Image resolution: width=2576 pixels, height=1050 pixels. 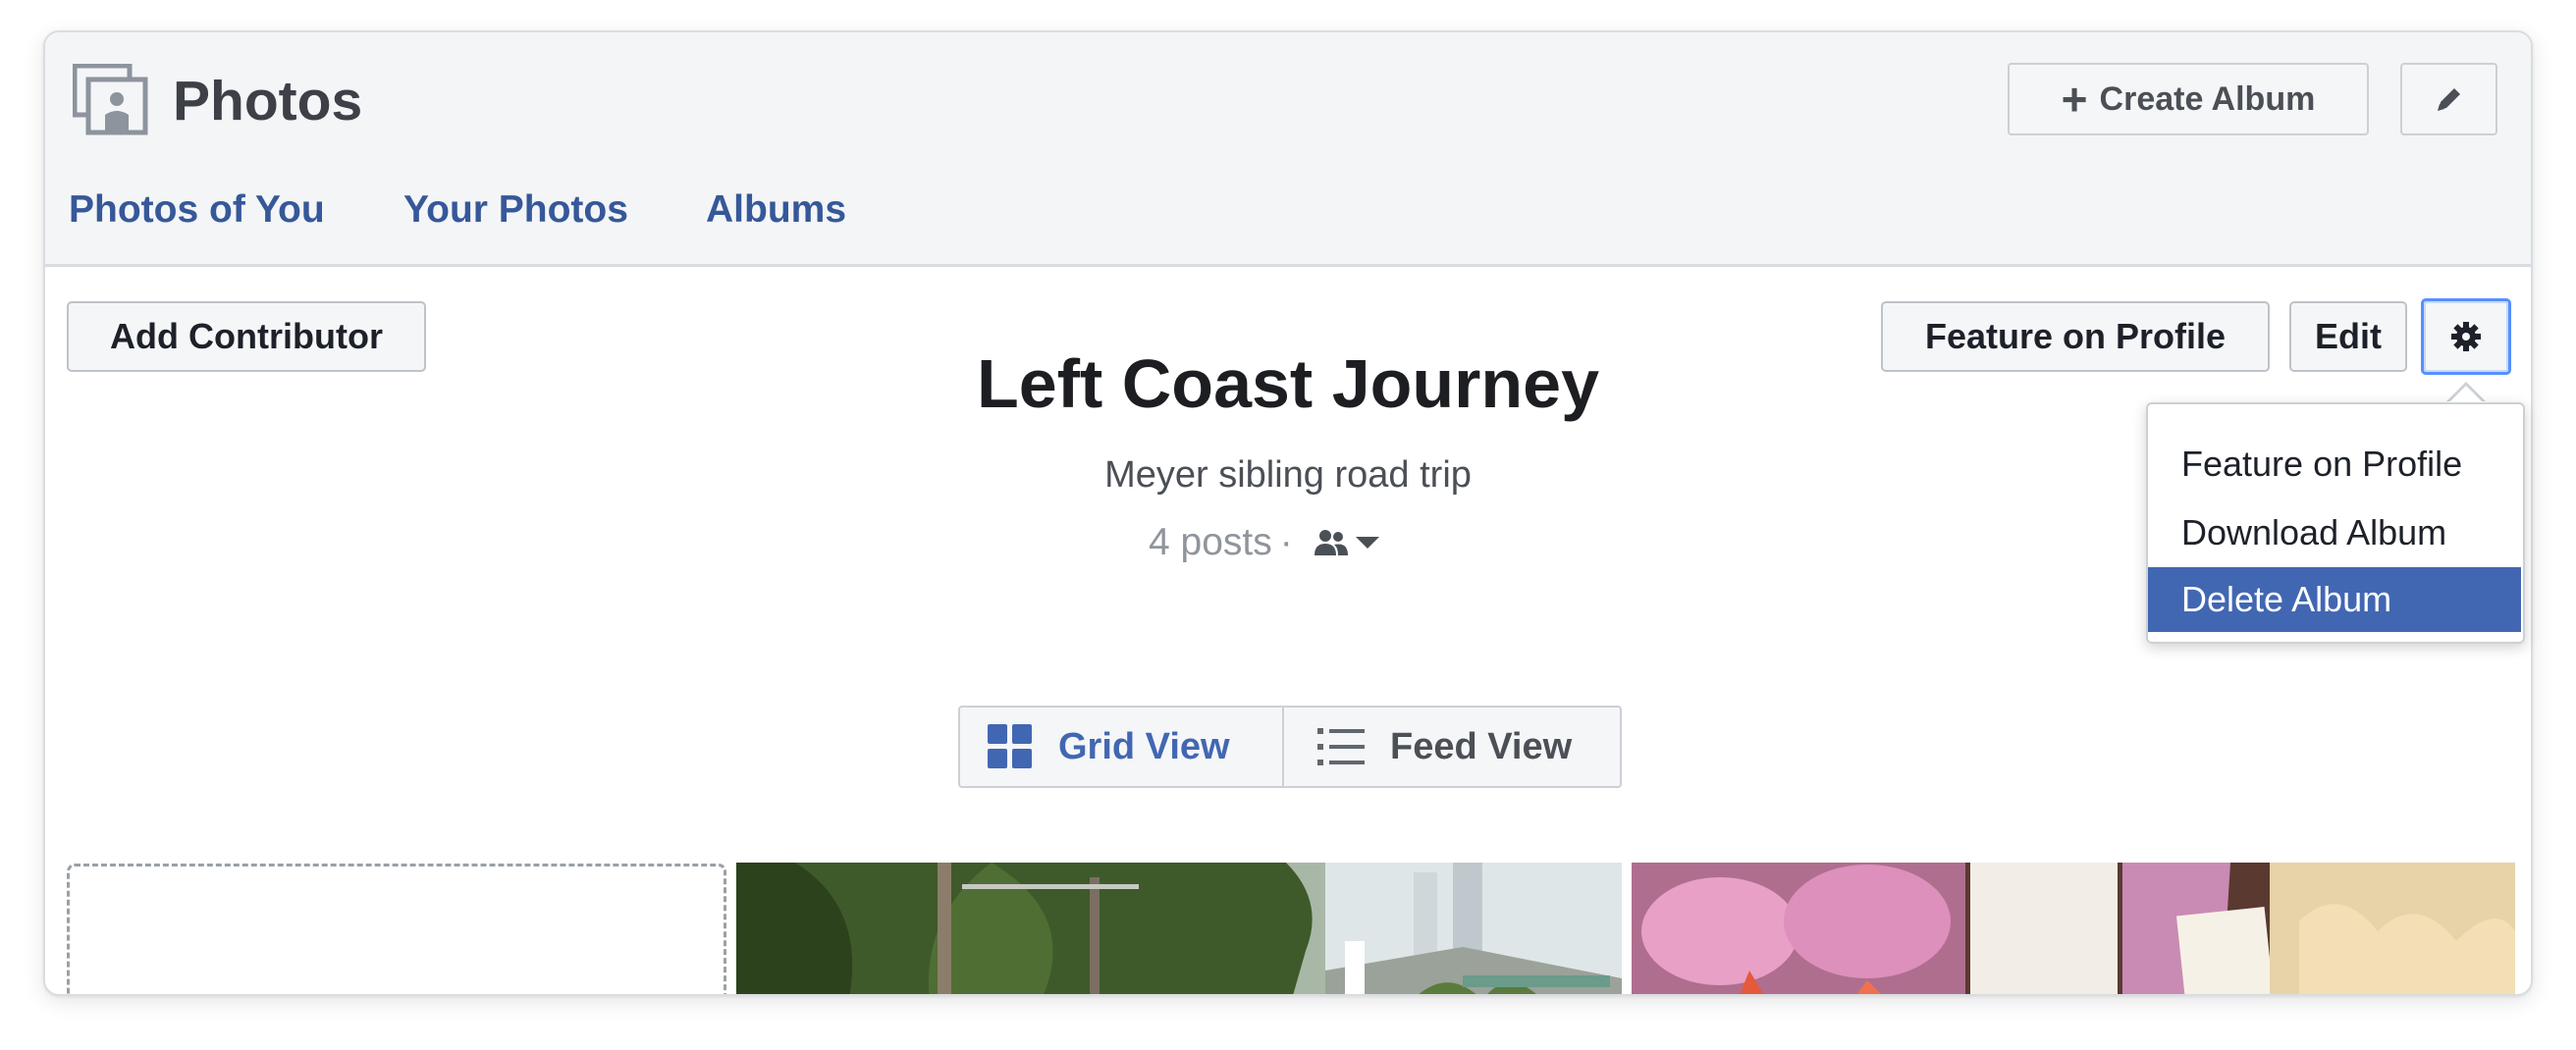 I want to click on album-meta: 4 posts ·, so click(x=1265, y=542).